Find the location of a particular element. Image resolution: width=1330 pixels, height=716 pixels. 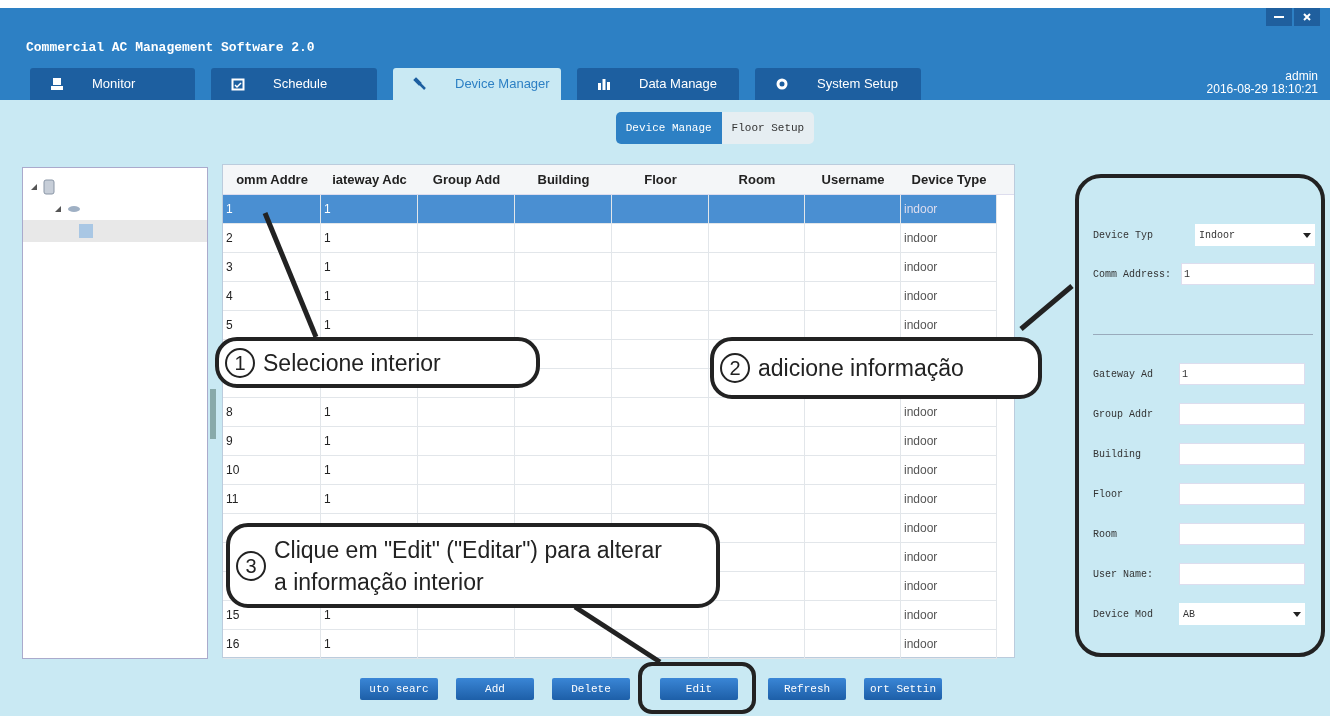

step-number: 2 is located at coordinates (735, 368).